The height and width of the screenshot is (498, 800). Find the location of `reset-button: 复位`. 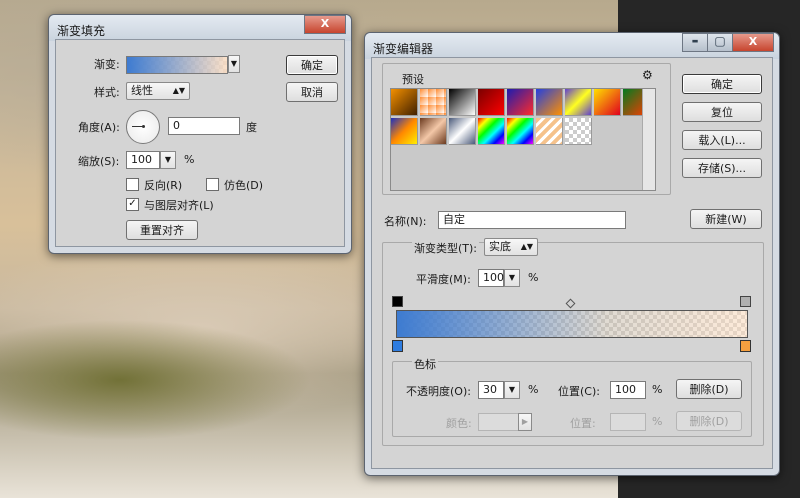

reset-button: 复位 is located at coordinates (722, 112).